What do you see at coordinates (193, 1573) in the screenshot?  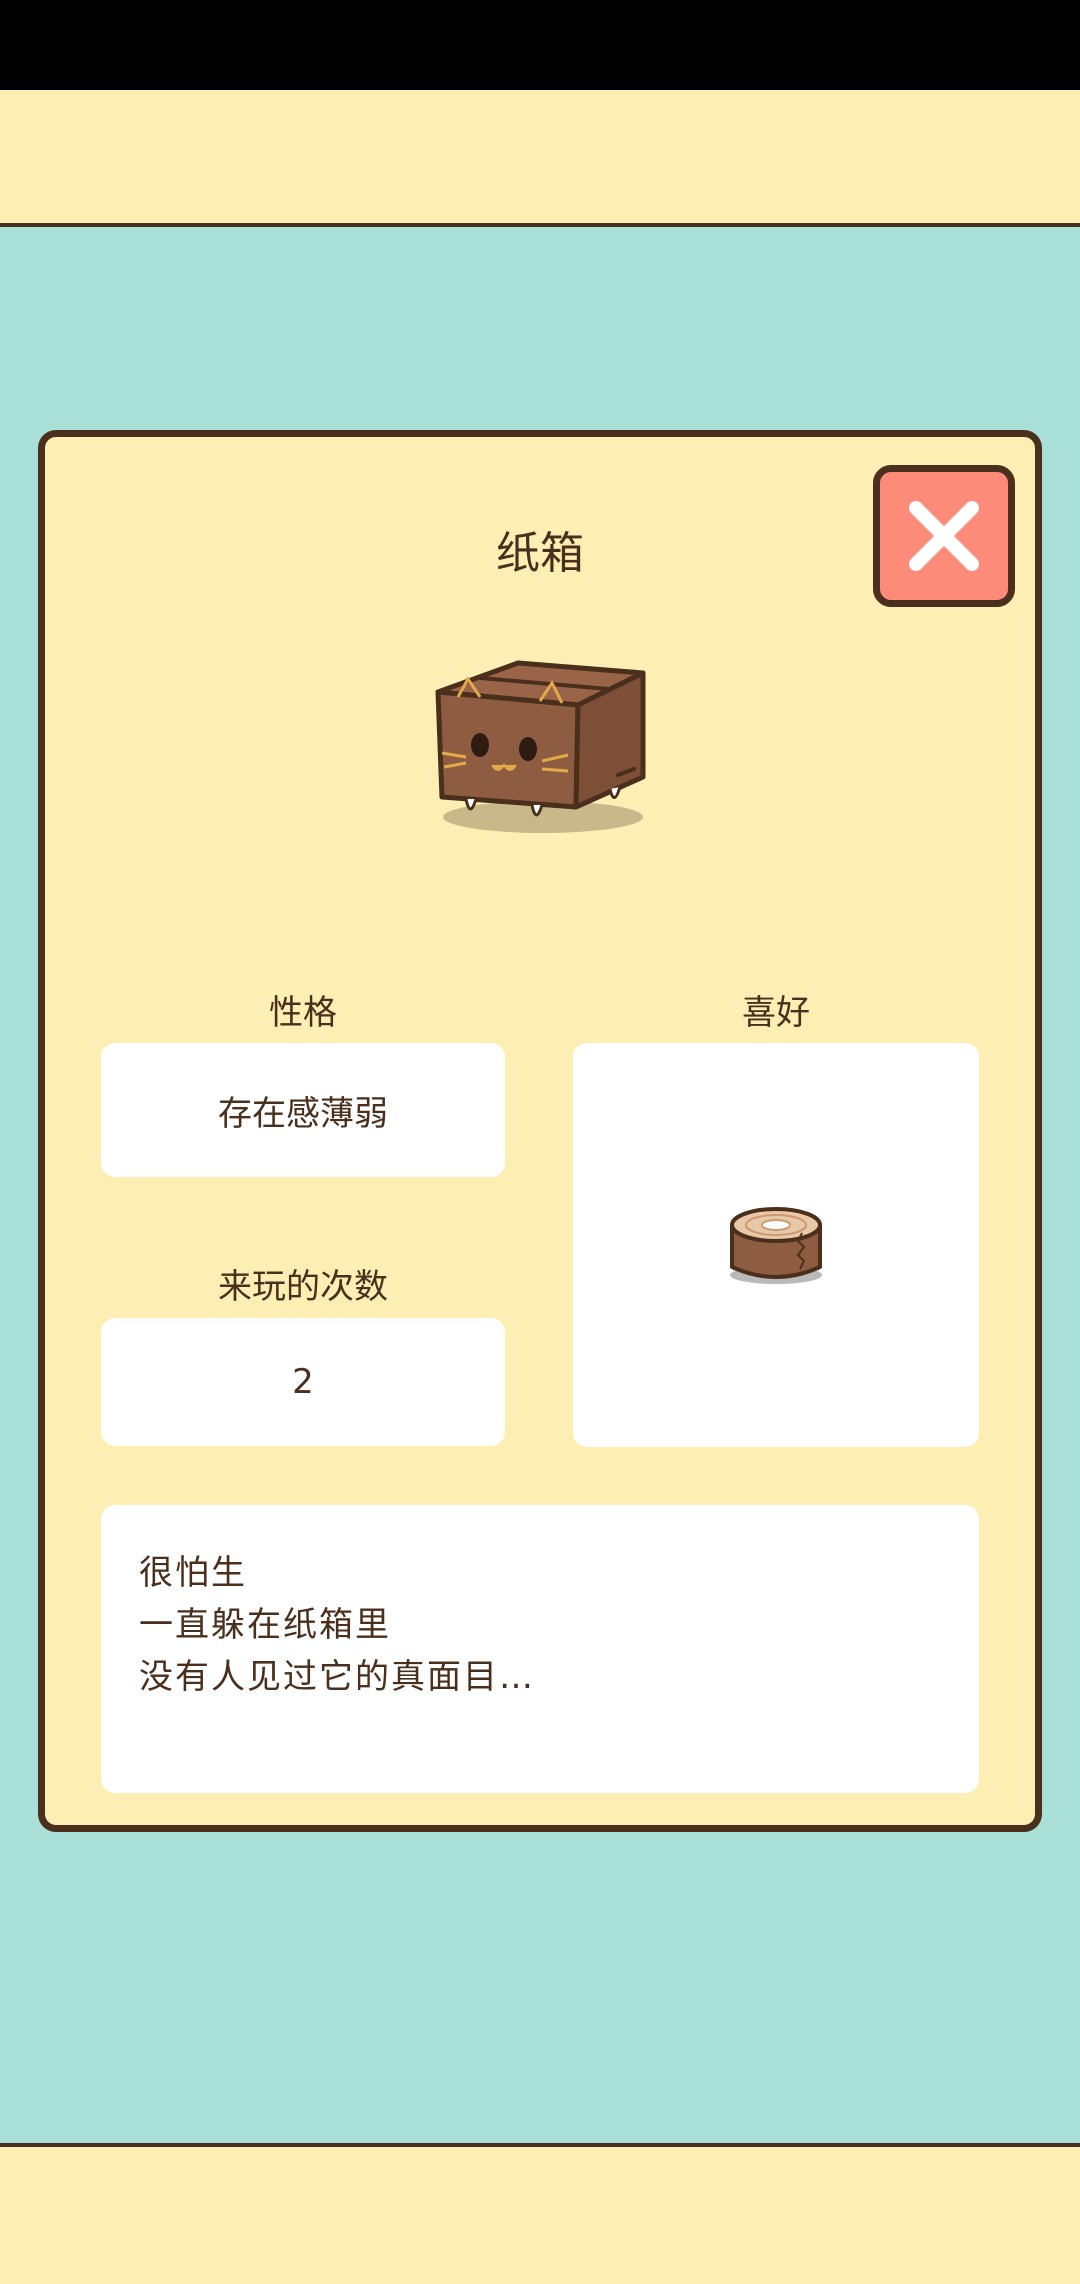 I see `description-line: 很怕生` at bounding box center [193, 1573].